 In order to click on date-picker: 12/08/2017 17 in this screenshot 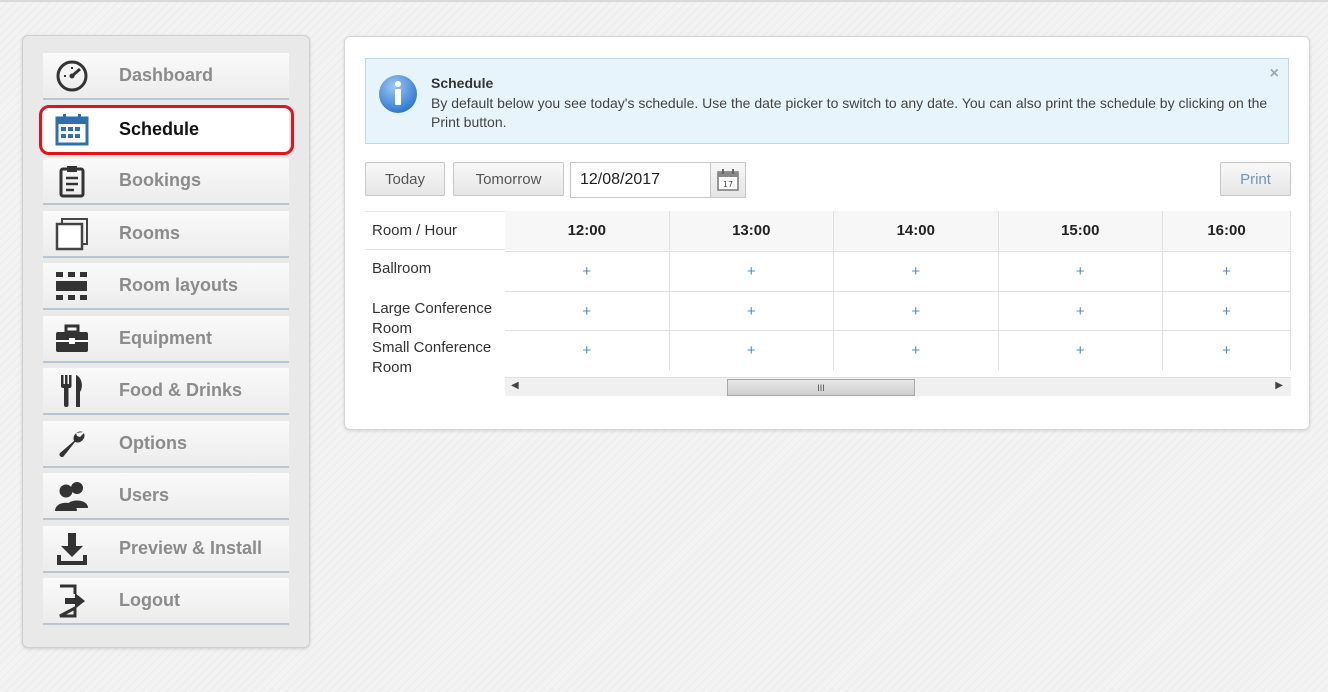, I will do `click(658, 180)`.